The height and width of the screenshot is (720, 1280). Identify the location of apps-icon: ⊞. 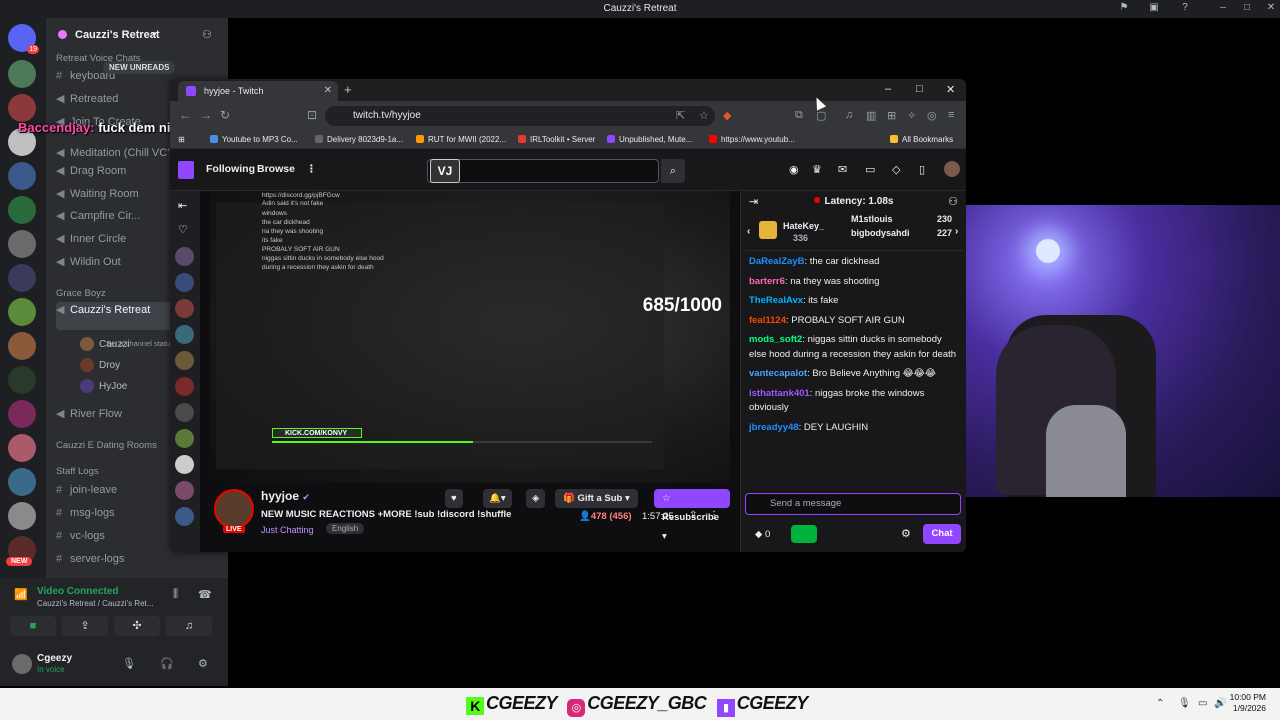
(181, 139).